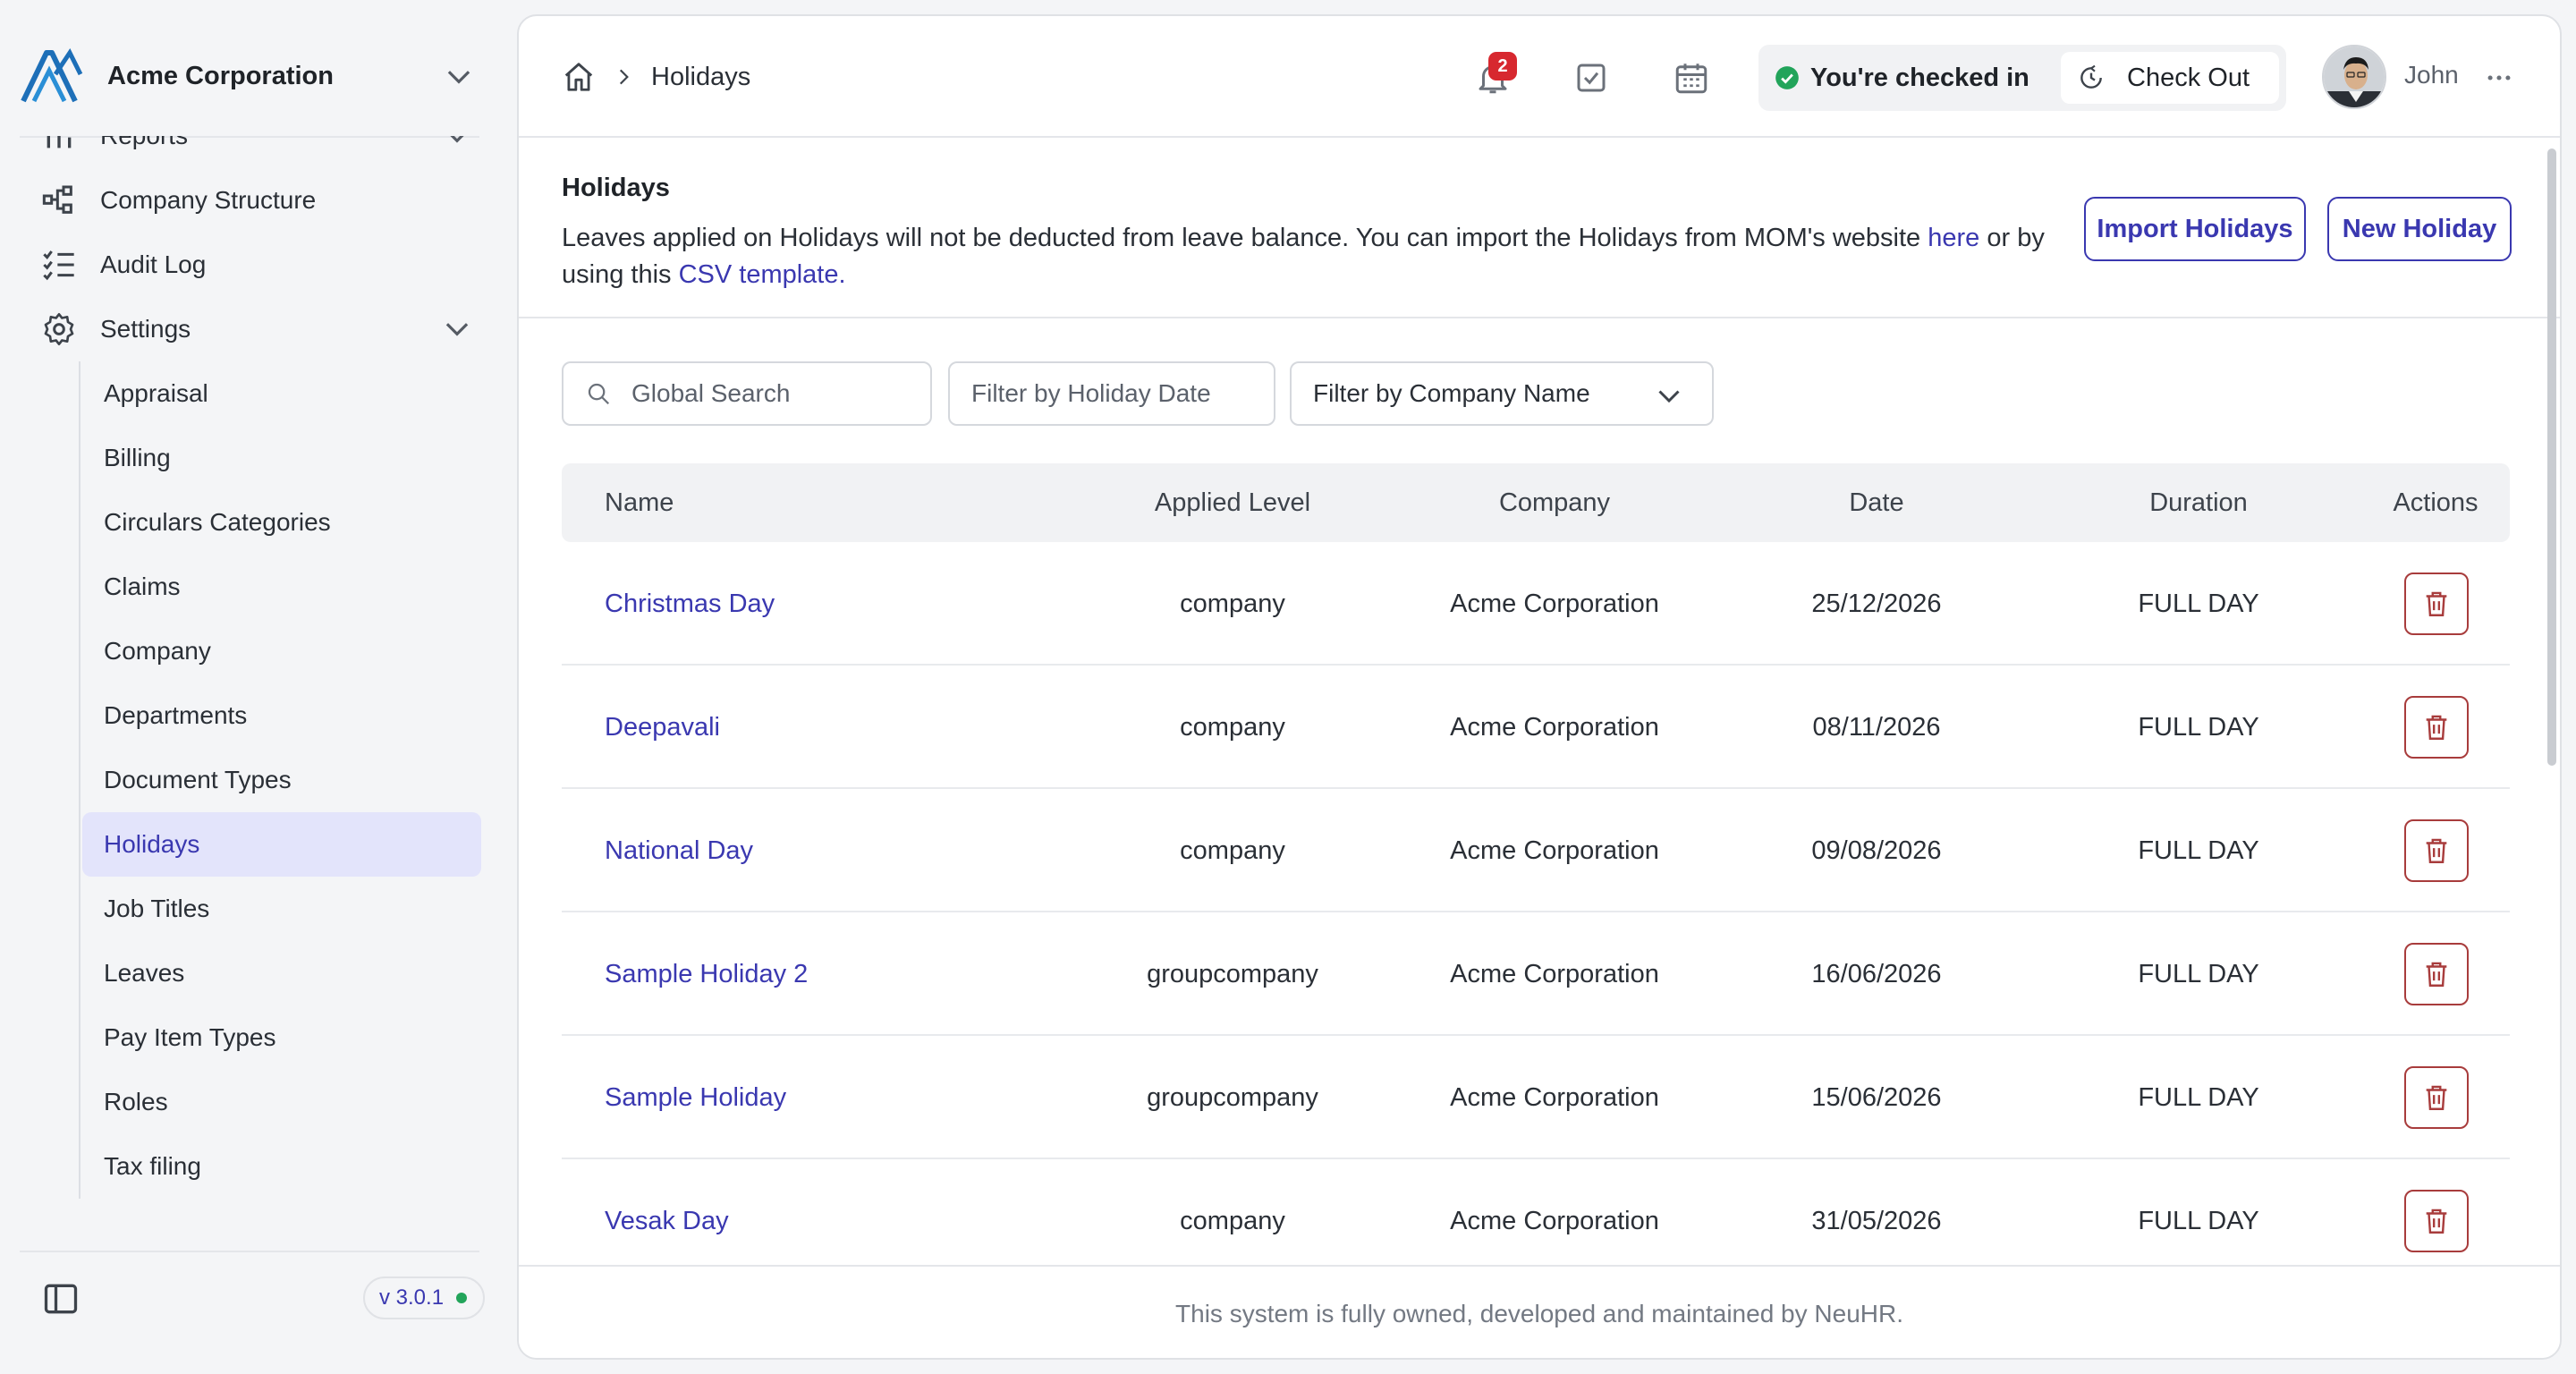  What do you see at coordinates (280, 393) in the screenshot?
I see `sidebar-subitem-appraisal: Appraisal` at bounding box center [280, 393].